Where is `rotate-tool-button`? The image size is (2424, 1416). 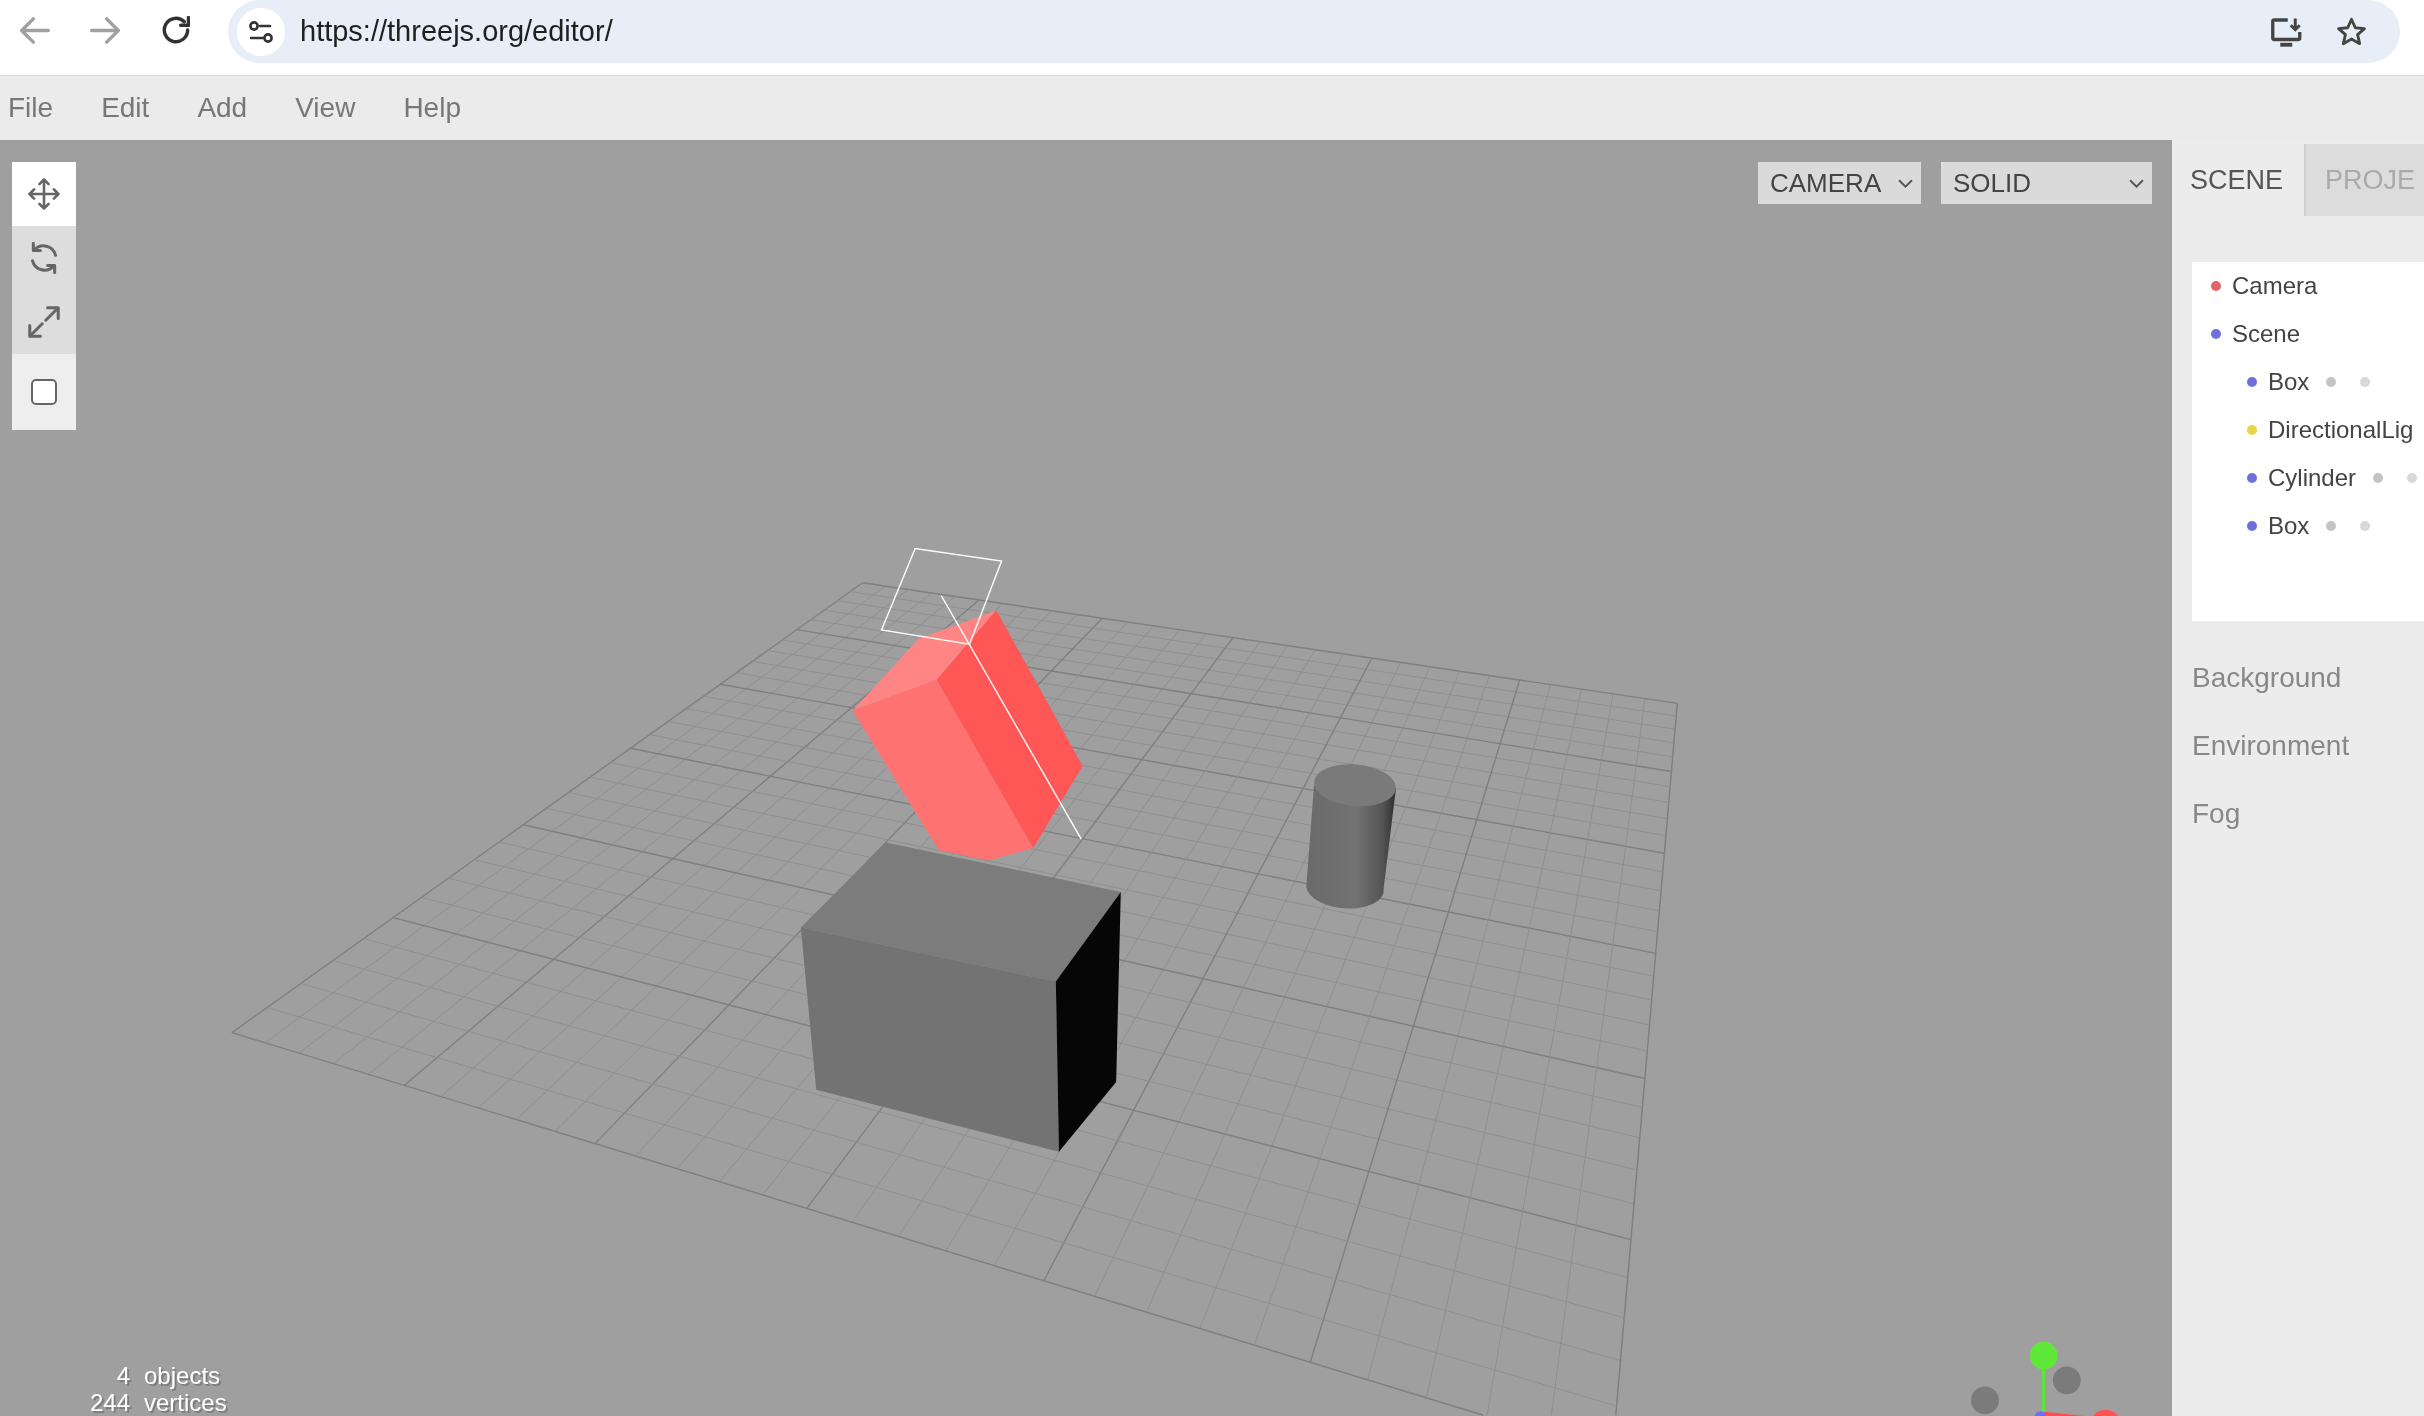 rotate-tool-button is located at coordinates (44, 258).